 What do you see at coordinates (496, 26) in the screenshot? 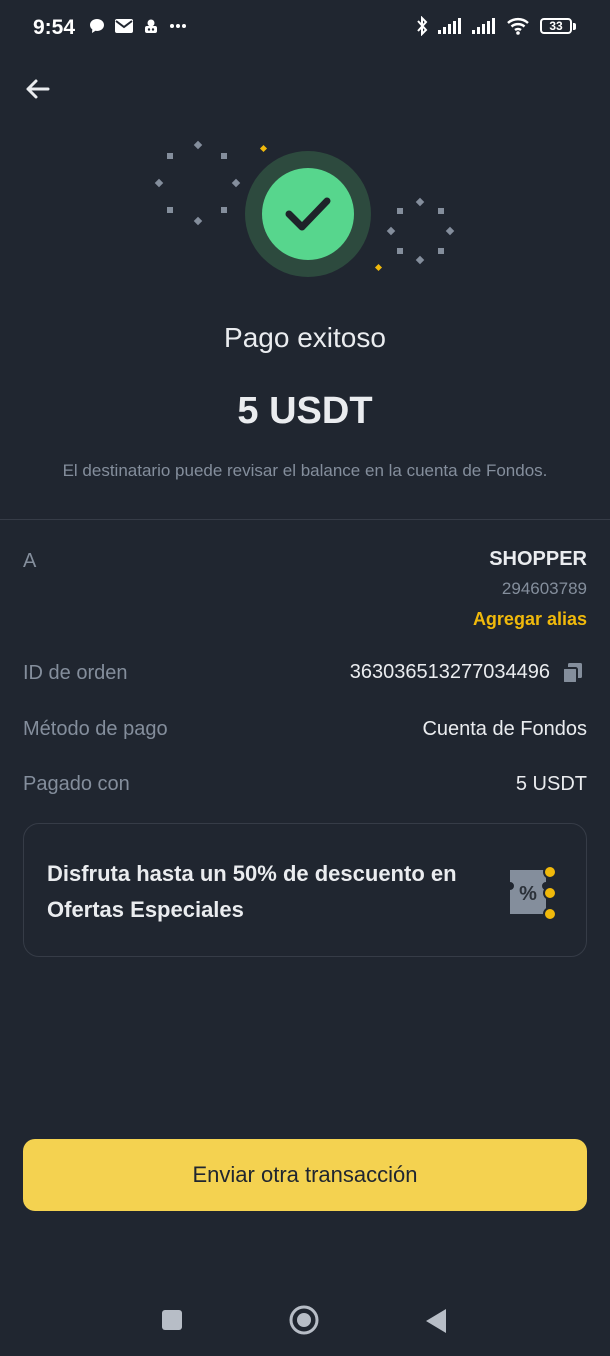
I see `system-icons: 33` at bounding box center [496, 26].